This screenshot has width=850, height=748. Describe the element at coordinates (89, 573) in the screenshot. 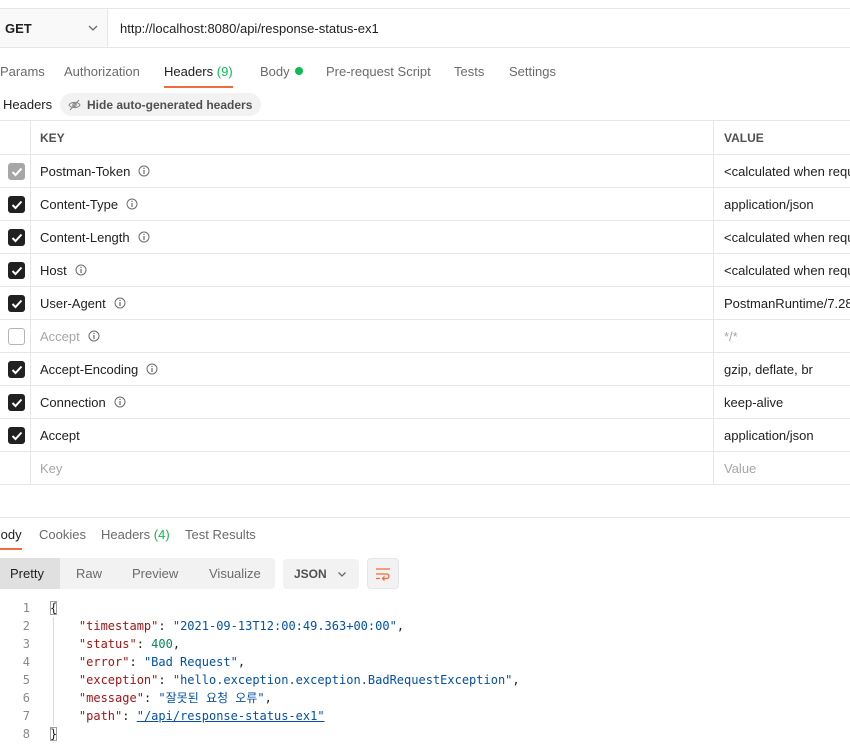

I see `view-raw-button: Raw` at that location.